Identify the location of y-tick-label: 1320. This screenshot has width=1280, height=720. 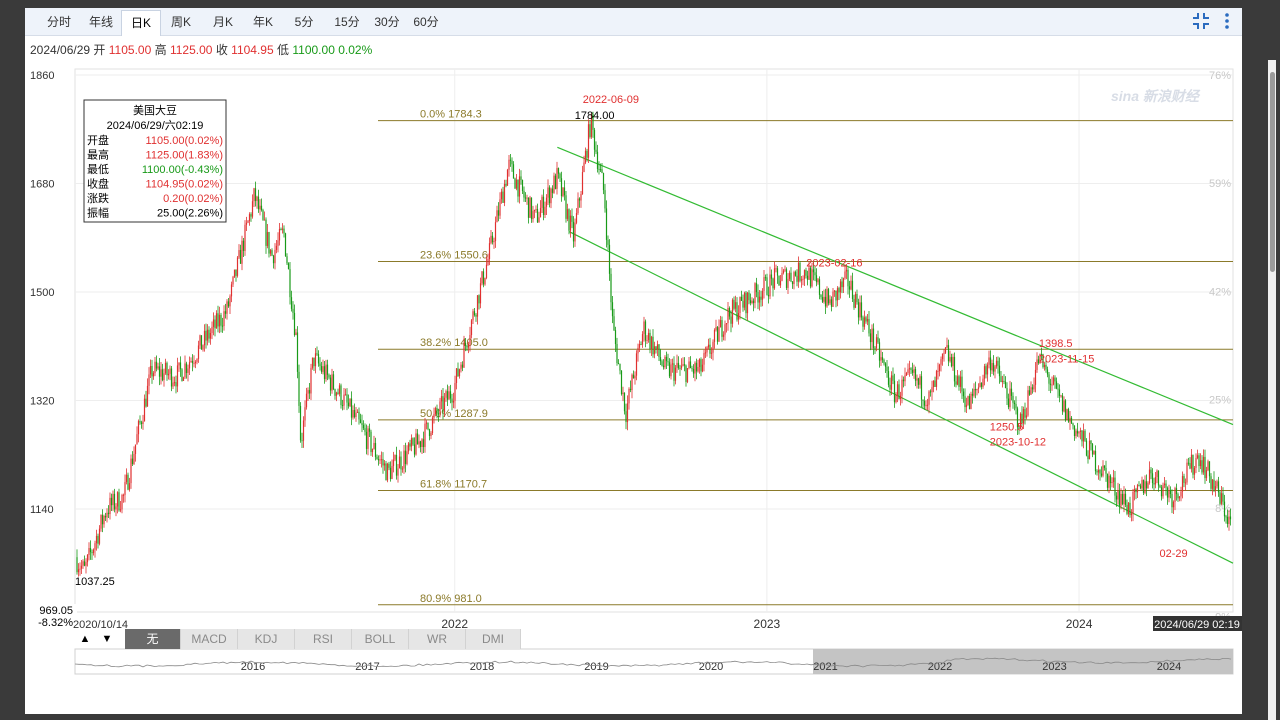
(42, 401).